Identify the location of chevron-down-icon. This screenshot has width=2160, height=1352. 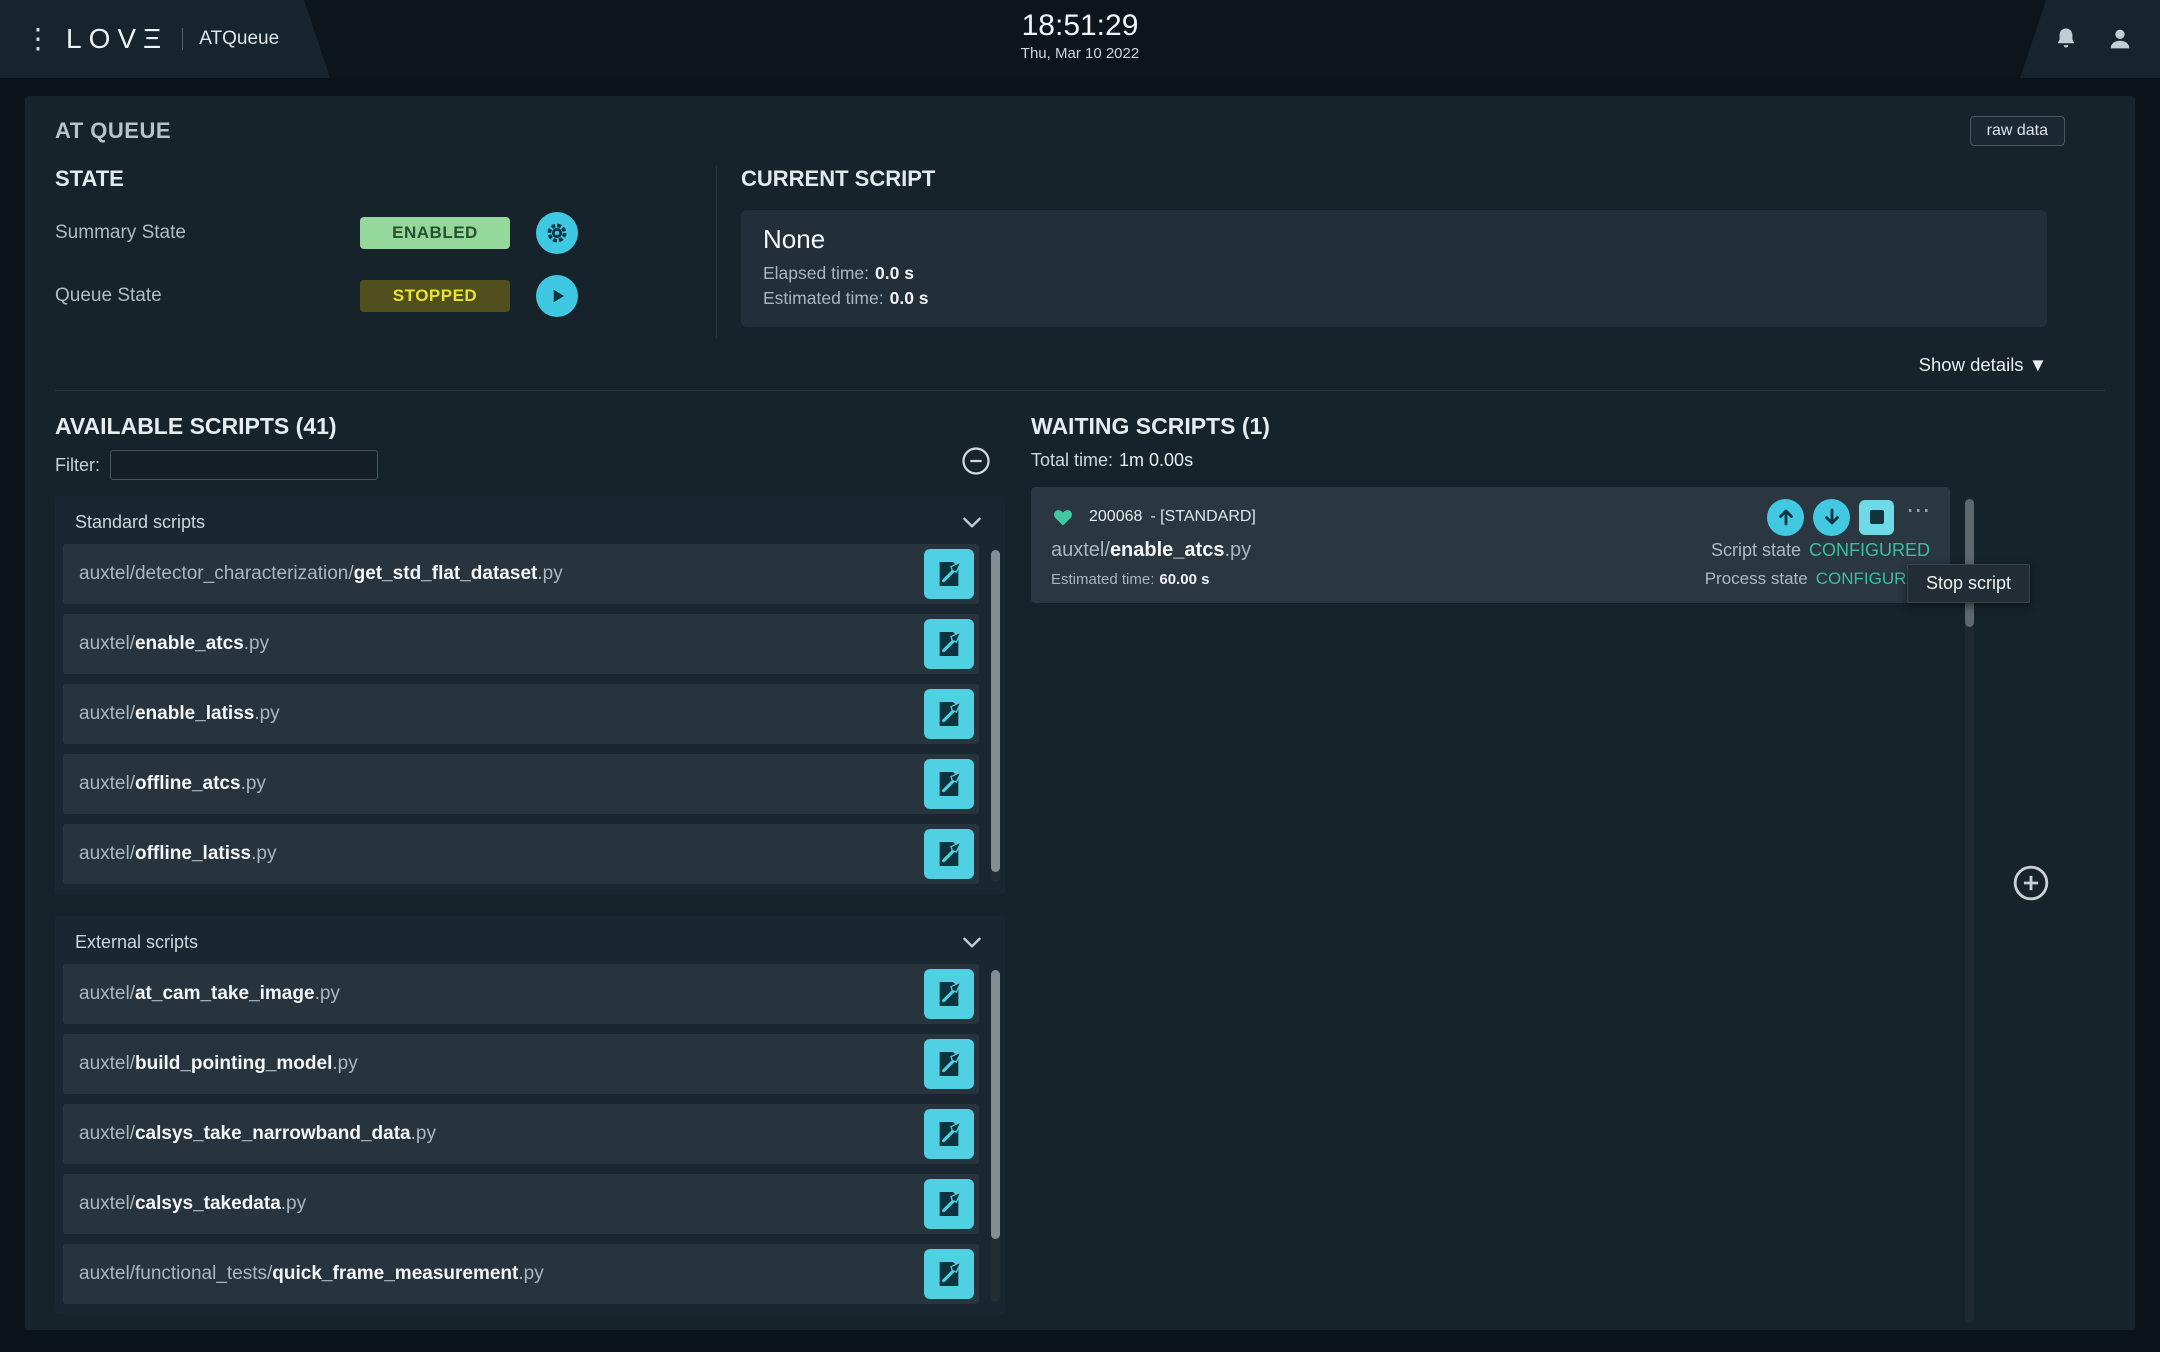
(972, 942).